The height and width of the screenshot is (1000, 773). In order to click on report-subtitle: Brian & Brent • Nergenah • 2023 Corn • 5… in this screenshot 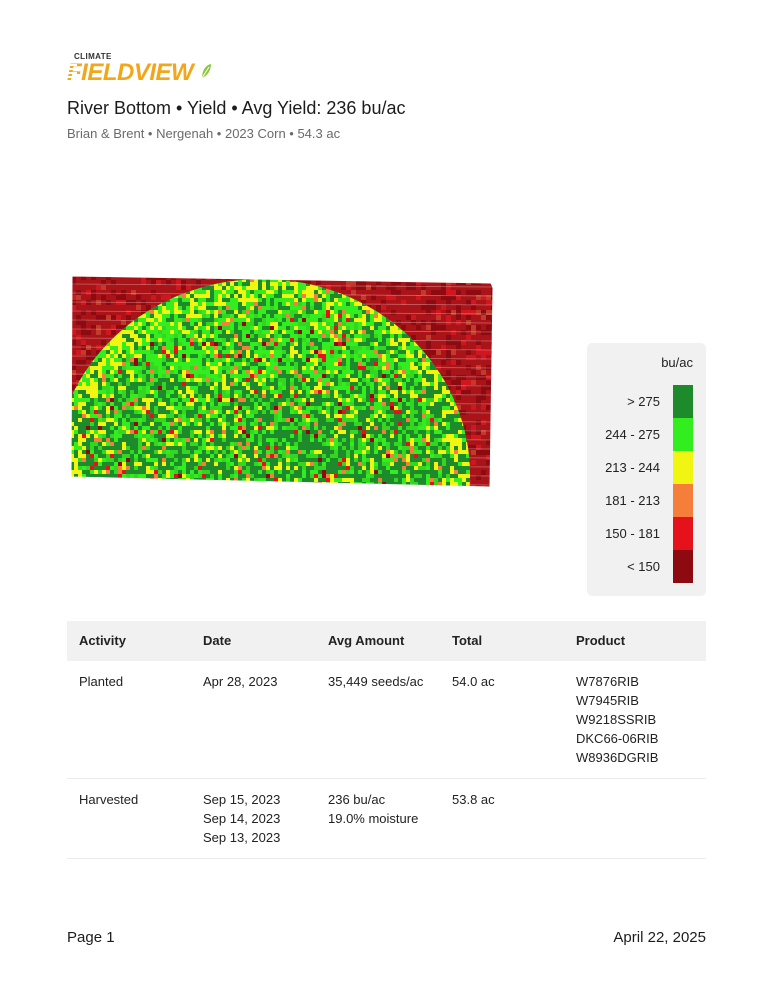, I will do `click(204, 133)`.